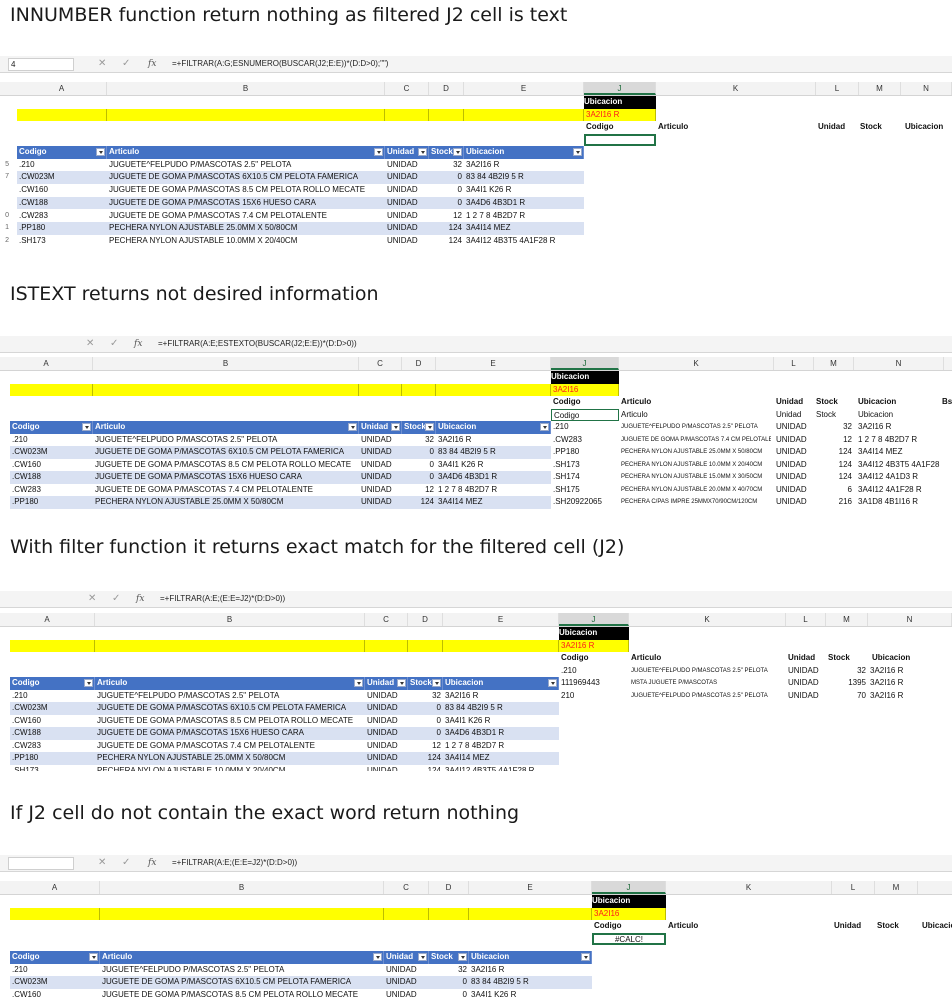  Describe the element at coordinates (52, 768) in the screenshot. I see `table-cell-codigo: .SH173` at that location.